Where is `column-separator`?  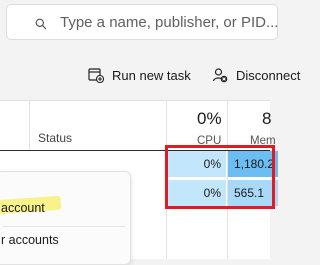
column-separator is located at coordinates (29, 126).